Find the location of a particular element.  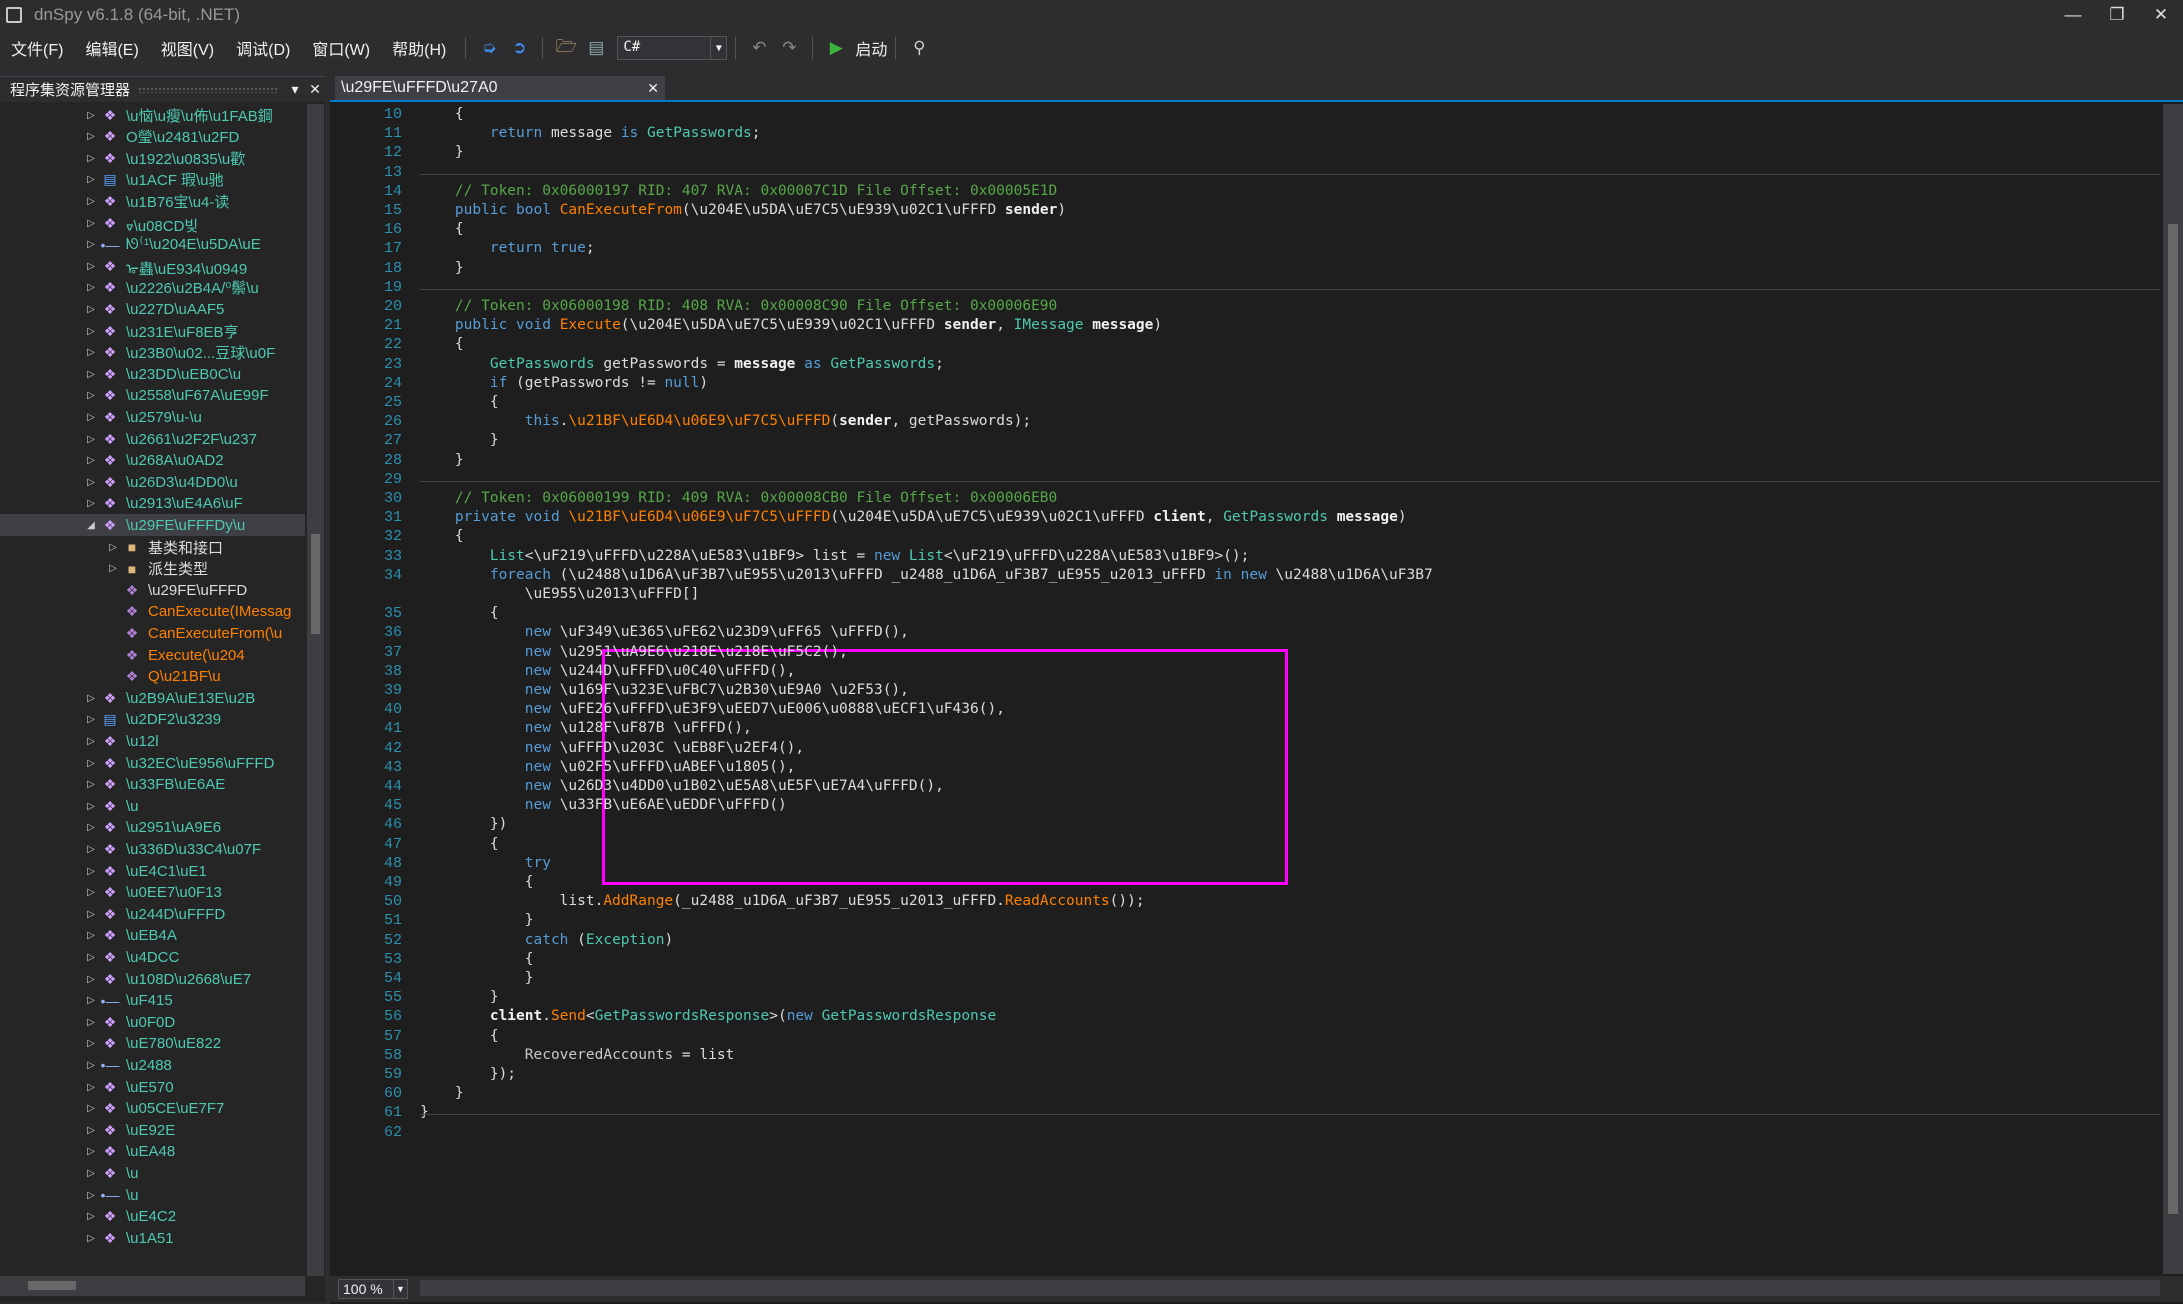

tree-node: ▷ ❖ \u2558\uF67A\uE99F is located at coordinates (152, 396).